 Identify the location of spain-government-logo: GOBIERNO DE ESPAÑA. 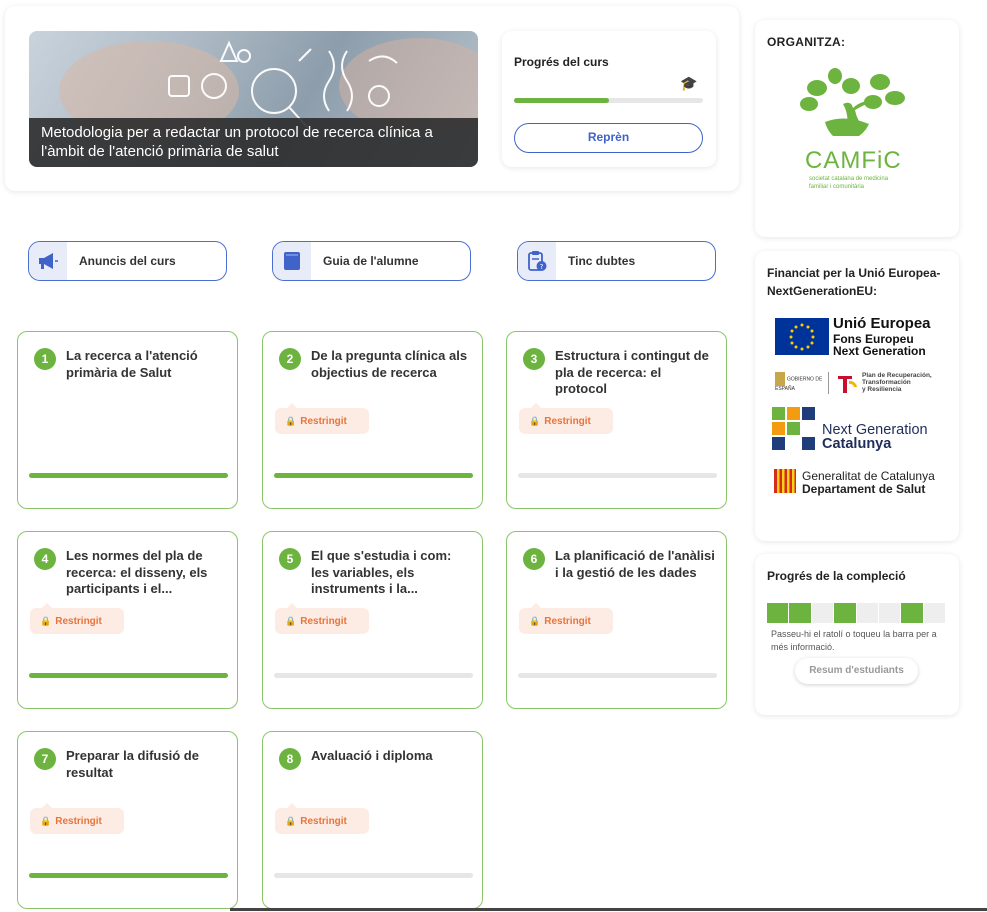
(800, 382).